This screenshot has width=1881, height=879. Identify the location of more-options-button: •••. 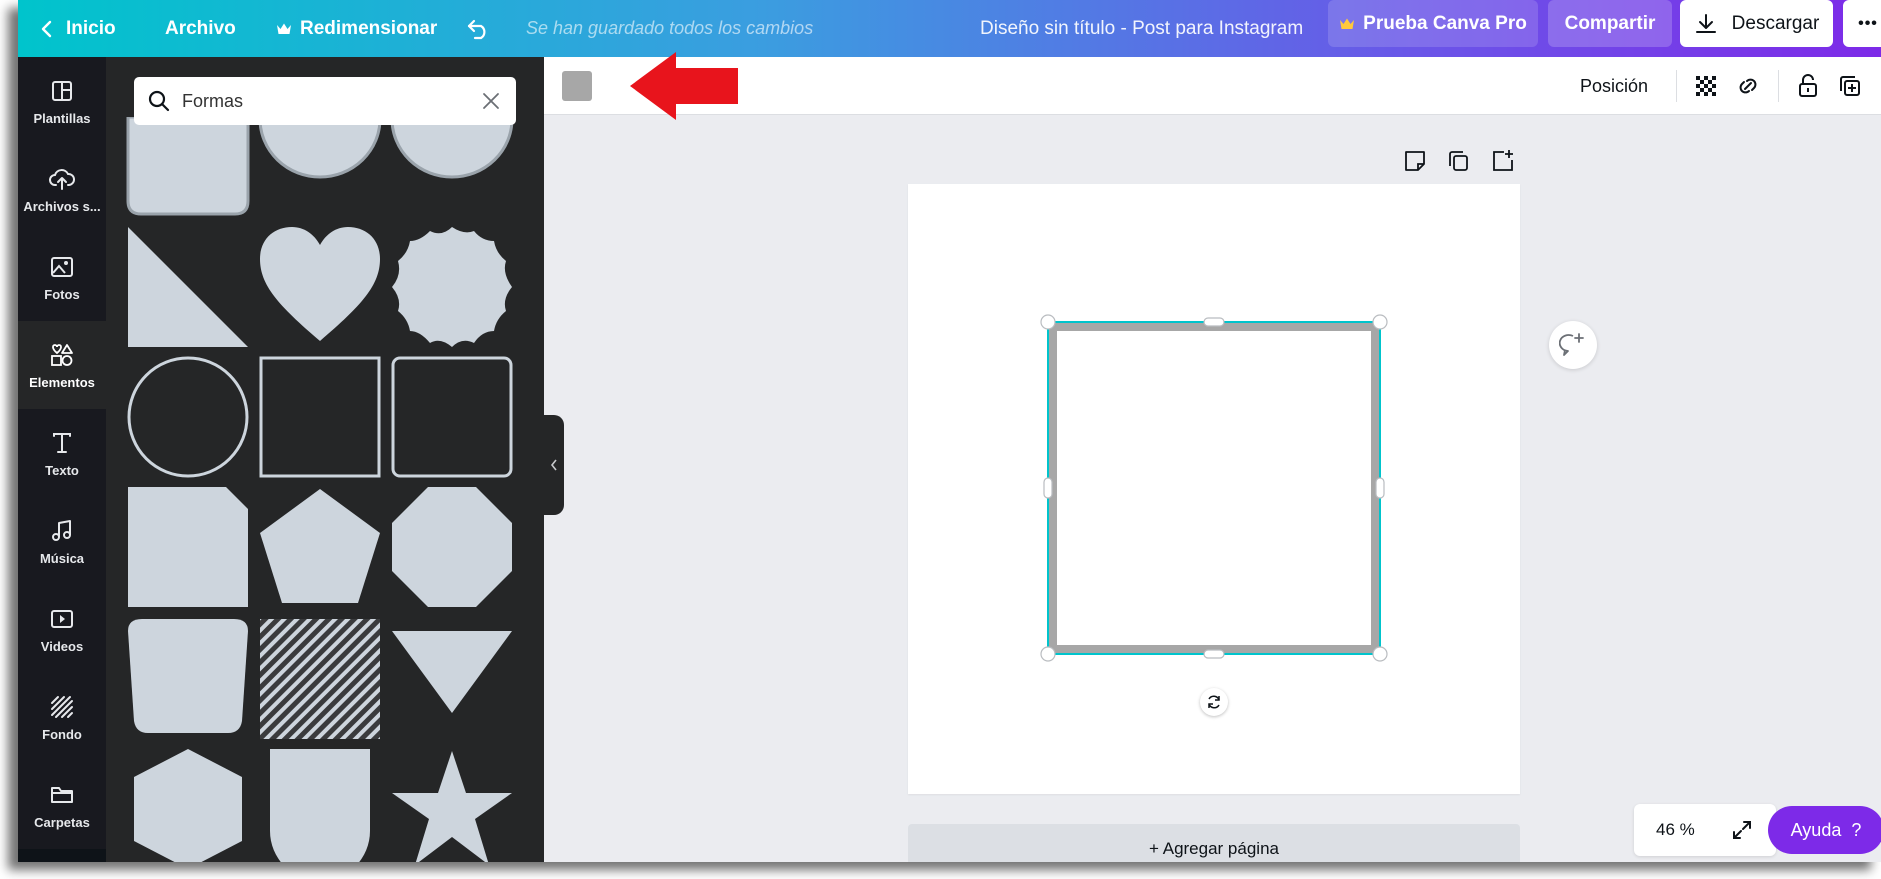
(1862, 23).